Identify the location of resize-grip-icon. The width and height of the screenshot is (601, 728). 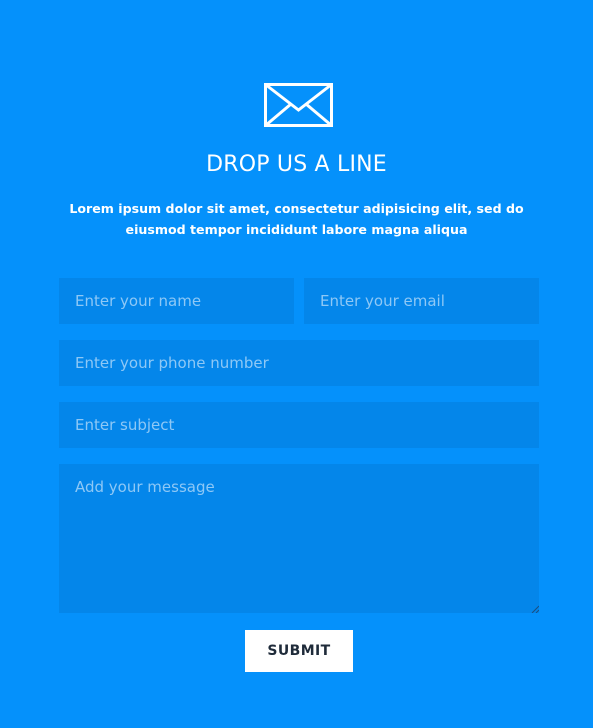
(535, 609).